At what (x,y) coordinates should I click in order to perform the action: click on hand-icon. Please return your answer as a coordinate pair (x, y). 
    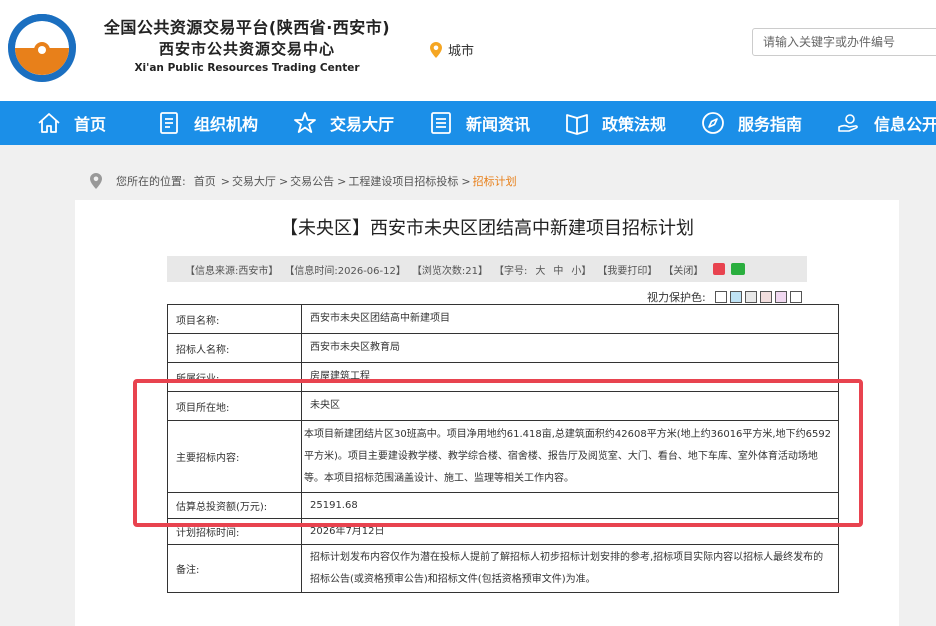
    Looking at the image, I should click on (848, 123).